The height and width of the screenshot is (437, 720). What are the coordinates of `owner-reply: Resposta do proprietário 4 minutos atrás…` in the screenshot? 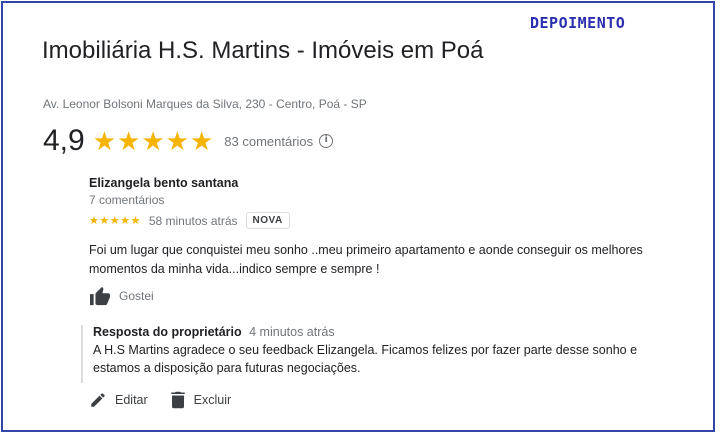 It's located at (382, 354).